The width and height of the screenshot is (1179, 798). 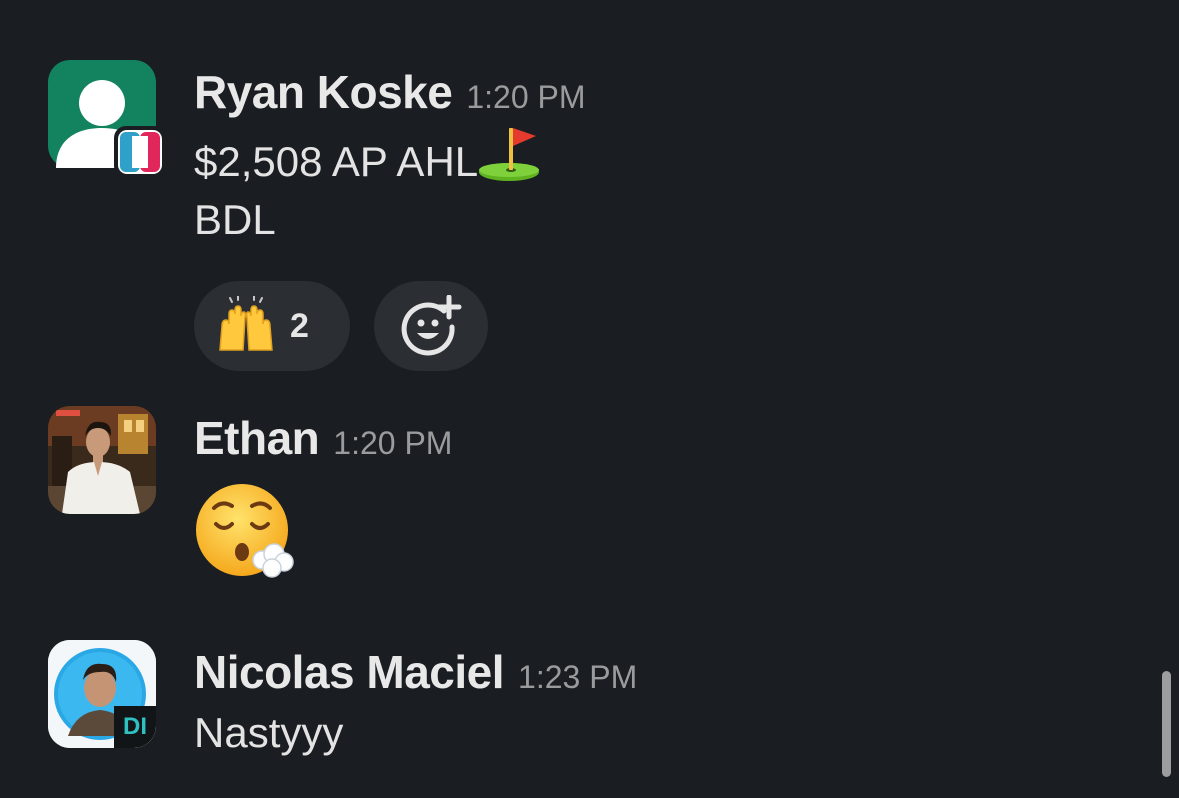 I want to click on face-exhaling-emoji, so click(x=245, y=531).